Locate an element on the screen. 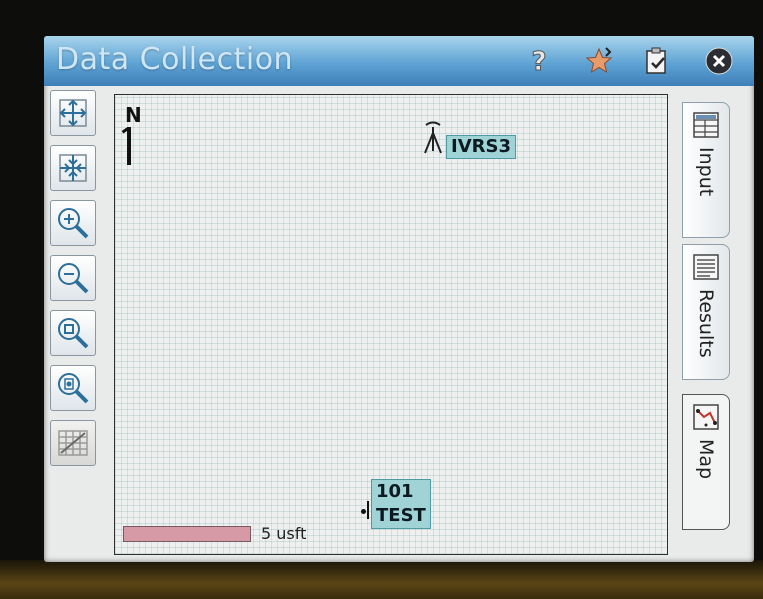 Image resolution: width=763 pixels, height=599 pixels. tripod-station-icon is located at coordinates (433, 138).